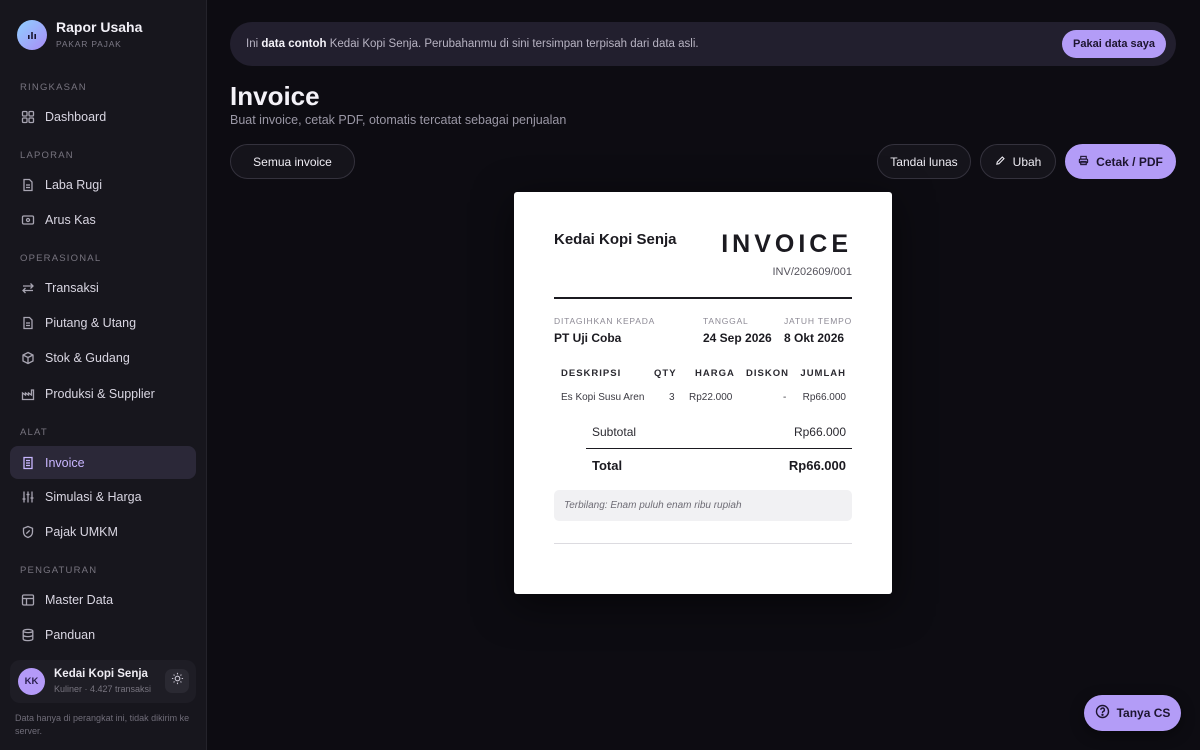  What do you see at coordinates (34, 432) in the screenshot?
I see `section-label-alat: ALAT` at bounding box center [34, 432].